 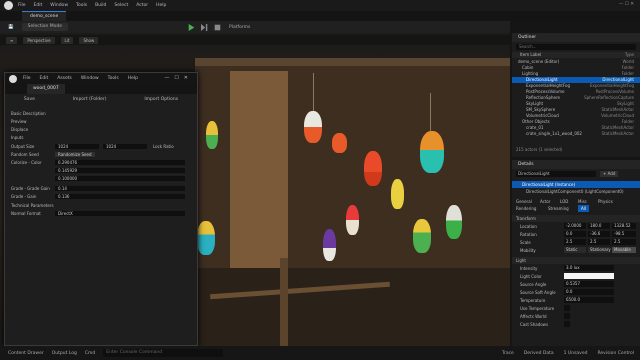 I want to click on details-filter-tabs: General Actor LOD Misc Physics, so click(x=576, y=201).